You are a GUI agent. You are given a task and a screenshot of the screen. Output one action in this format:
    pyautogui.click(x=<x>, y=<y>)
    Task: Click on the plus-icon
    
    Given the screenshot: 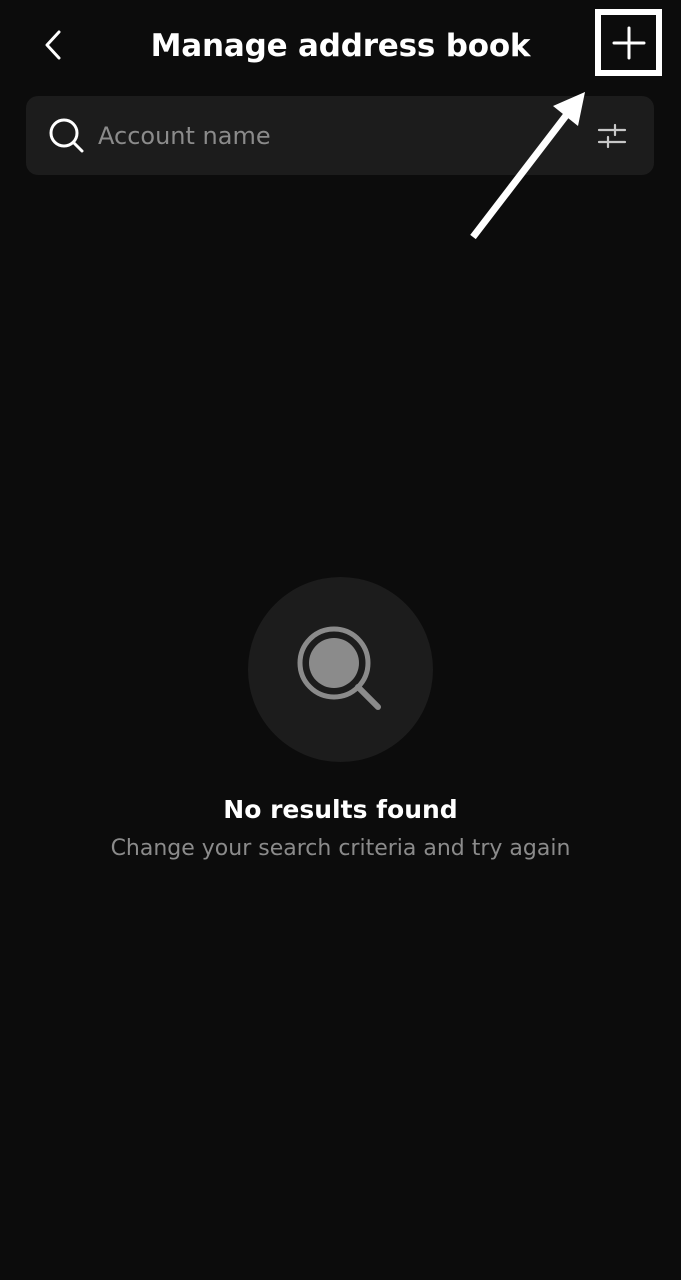 What is the action you would take?
    pyautogui.click(x=628, y=42)
    